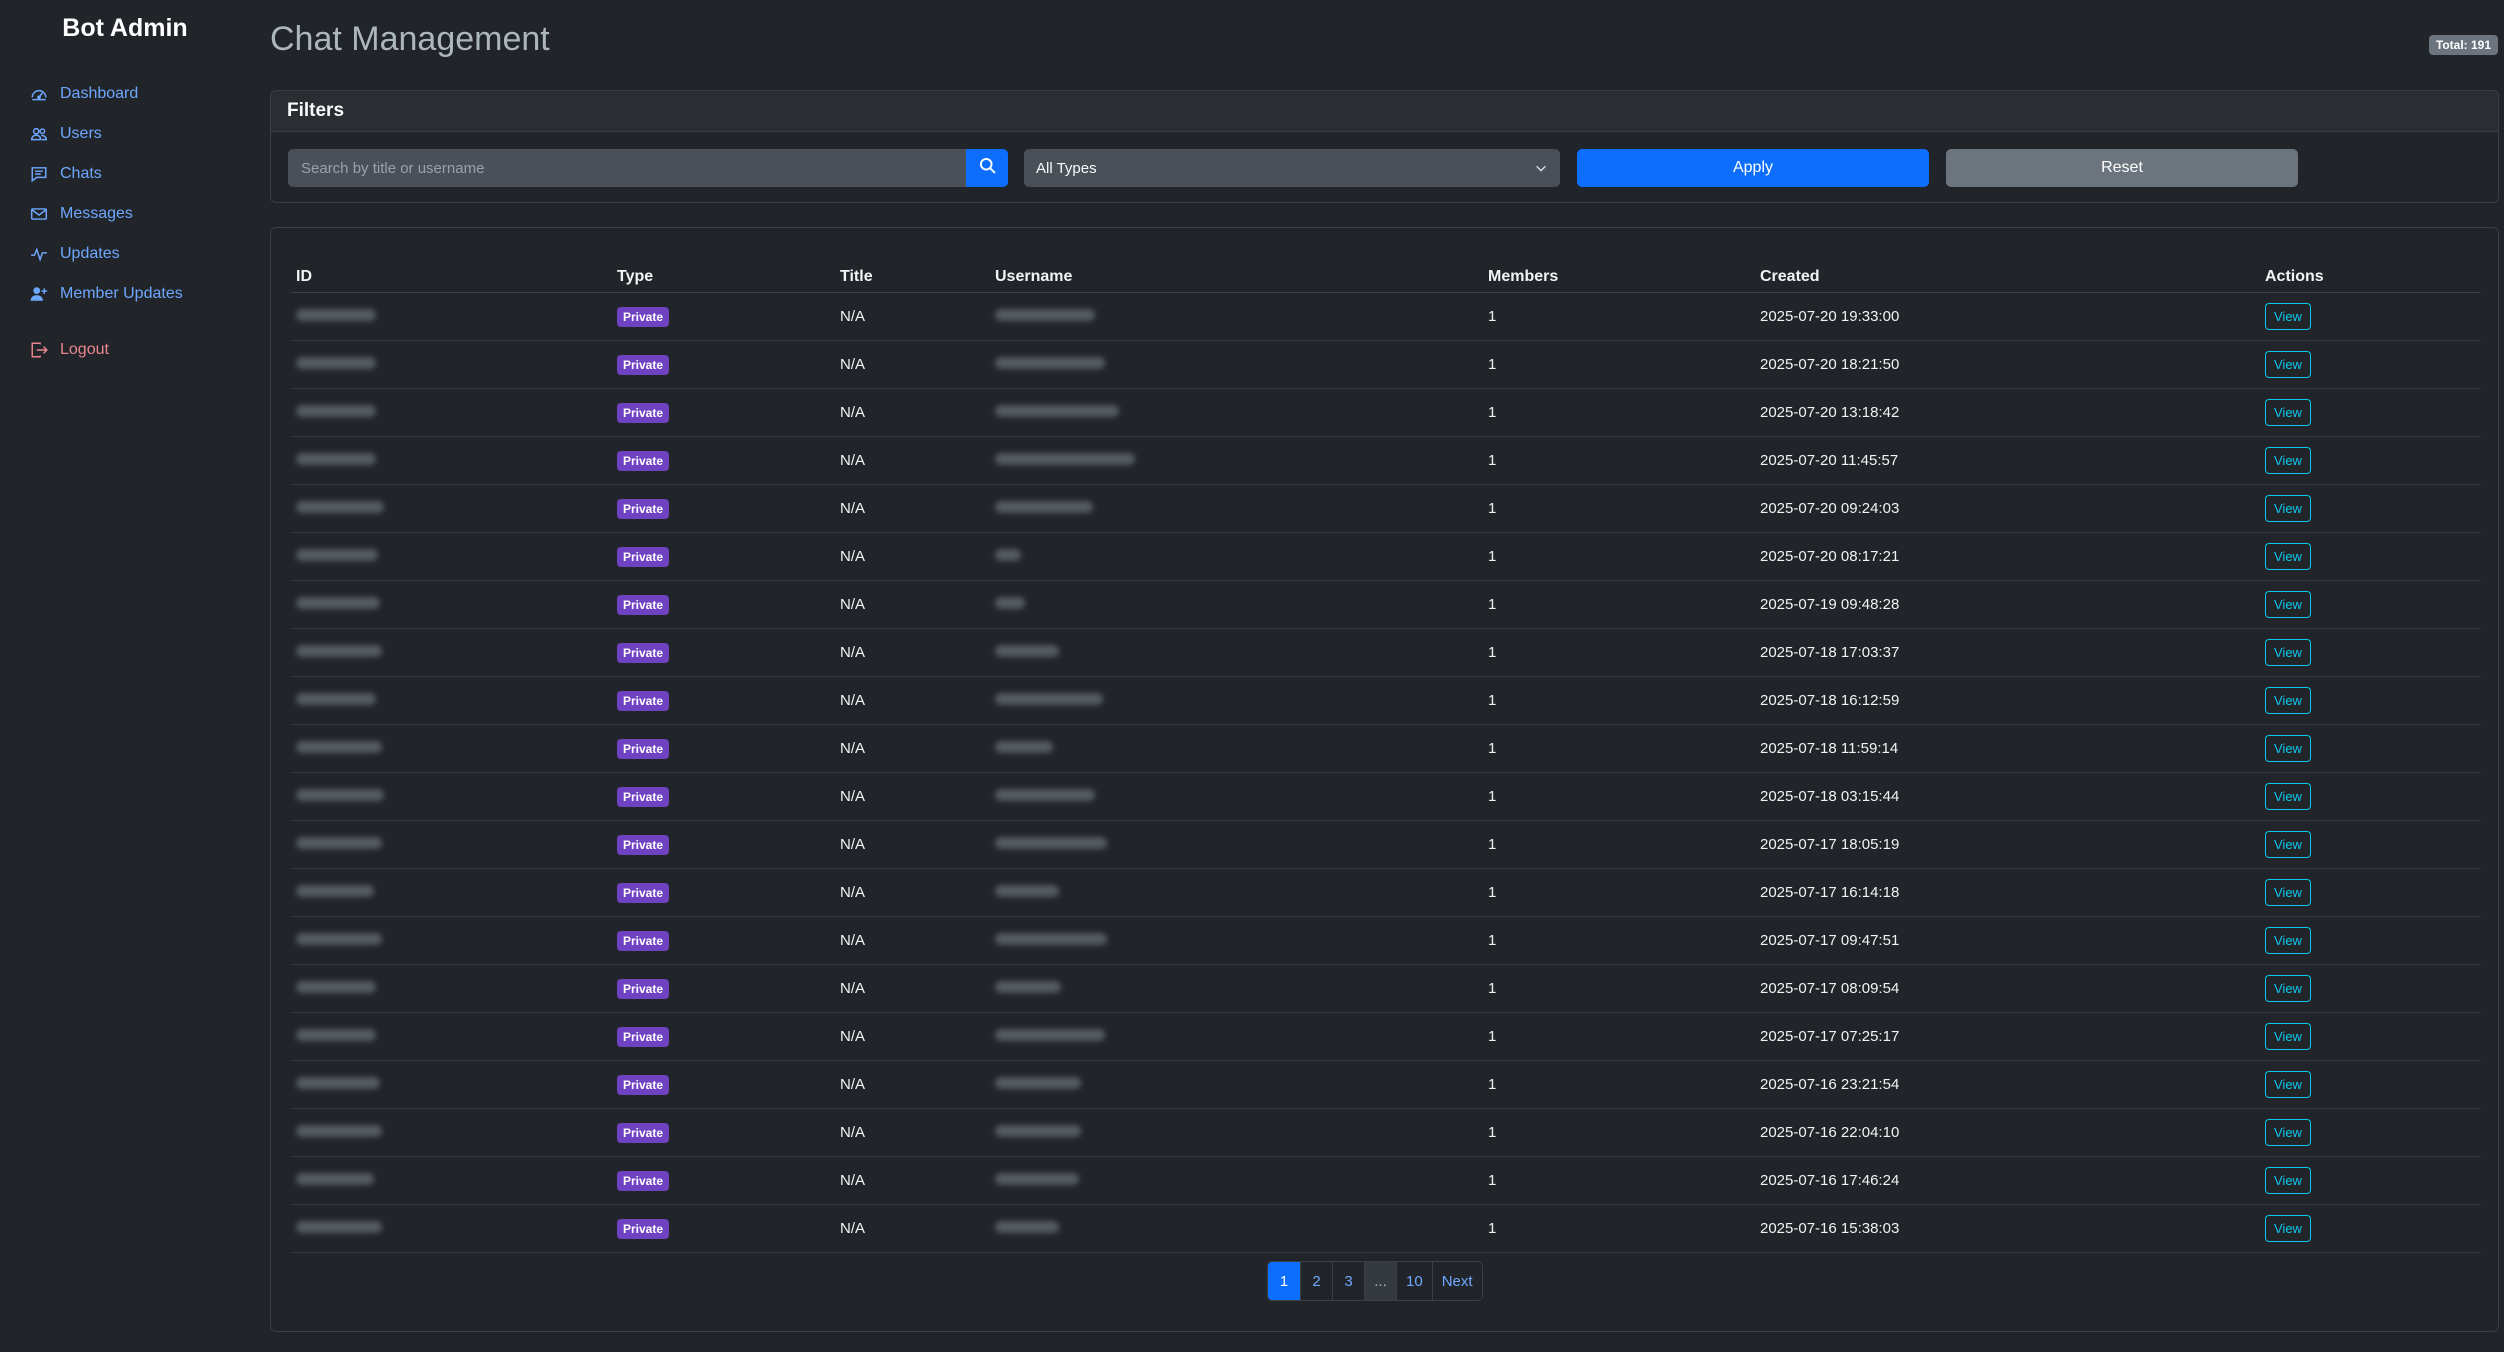  Describe the element at coordinates (1316, 1281) in the screenshot. I see `page-button: 2` at that location.